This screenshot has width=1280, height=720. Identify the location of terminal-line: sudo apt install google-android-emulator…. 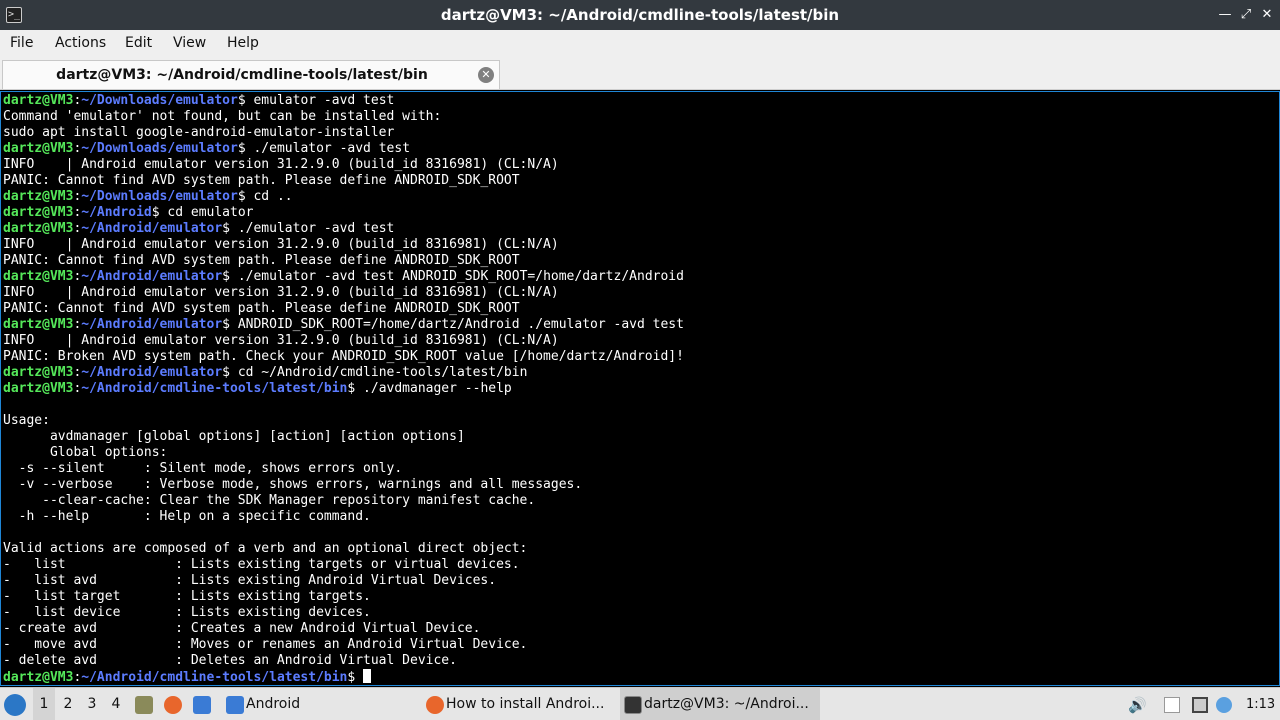
(343, 133).